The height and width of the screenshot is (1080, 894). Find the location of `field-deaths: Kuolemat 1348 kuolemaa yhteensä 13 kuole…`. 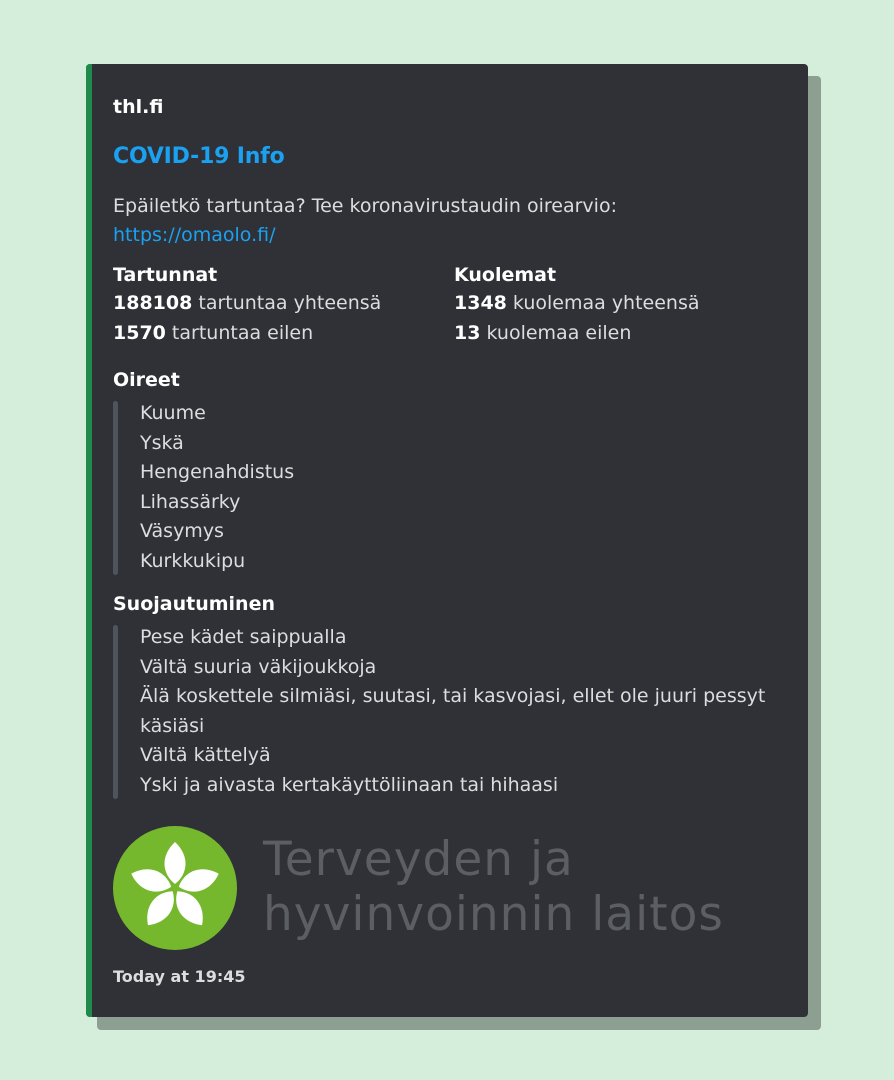

field-deaths: Kuolemat 1348 kuolemaa yhteensä 13 kuole… is located at coordinates (577, 305).